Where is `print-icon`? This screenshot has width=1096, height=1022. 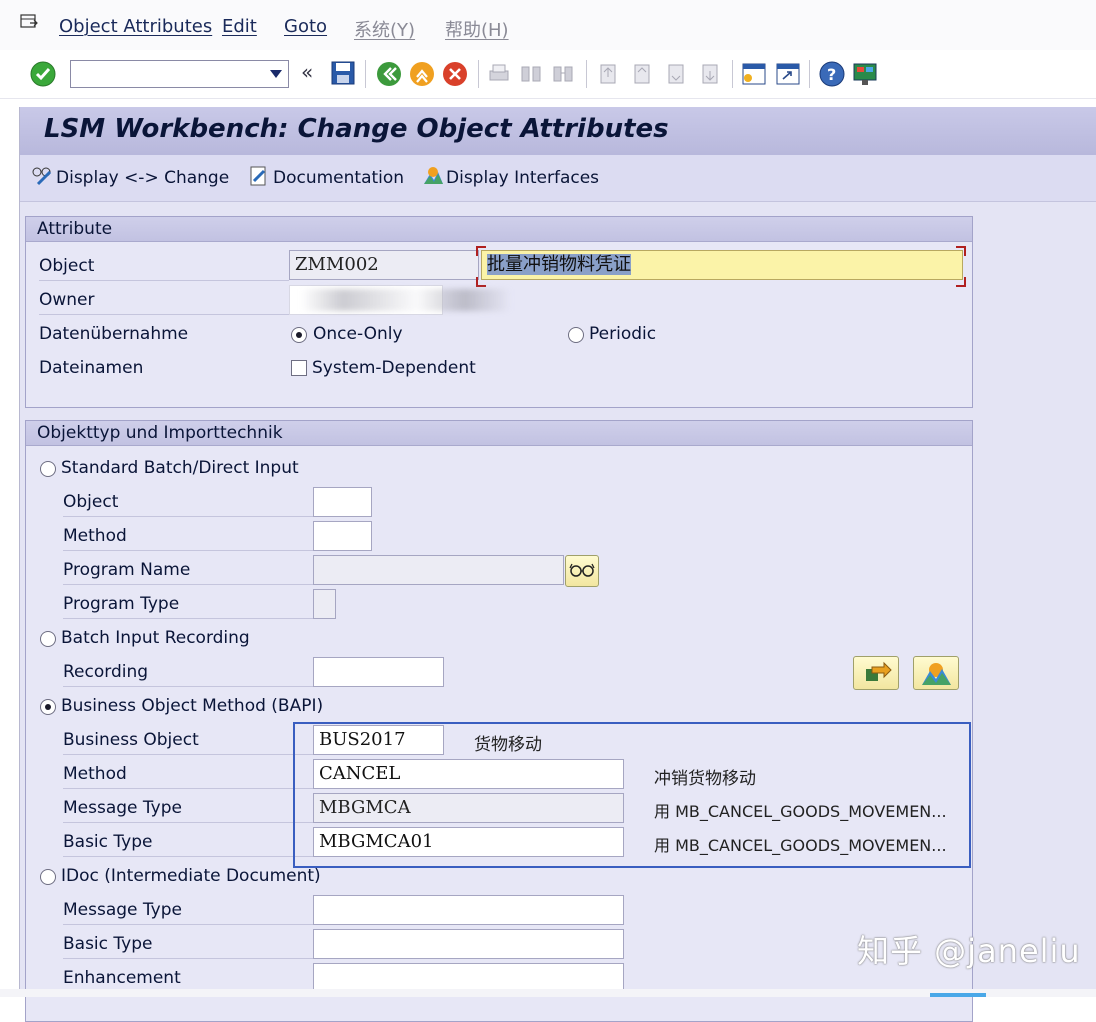
print-icon is located at coordinates (499, 74).